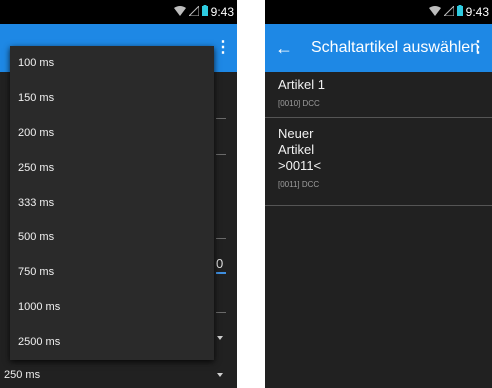 The width and height of the screenshot is (492, 388). Describe the element at coordinates (378, 162) in the screenshot. I see `list-item: Neuer Artikel >0011< [0011] DCC` at that location.